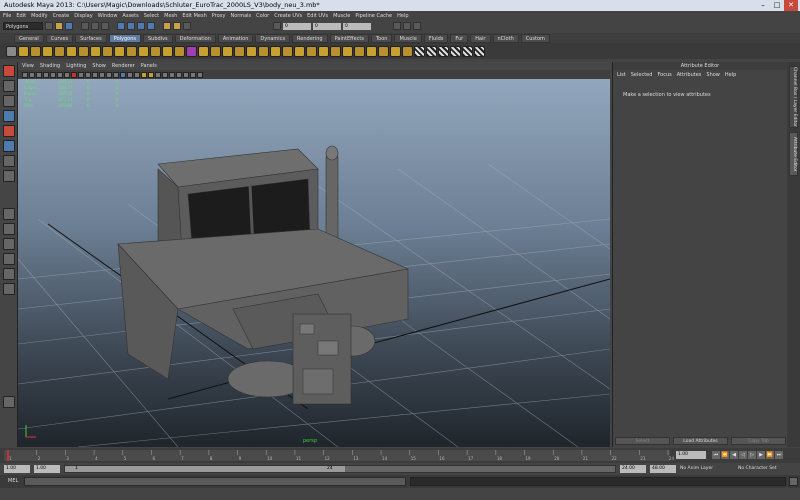 The width and height of the screenshot is (800, 500). Describe the element at coordinates (642, 441) in the screenshot. I see `select-button: Select` at that location.